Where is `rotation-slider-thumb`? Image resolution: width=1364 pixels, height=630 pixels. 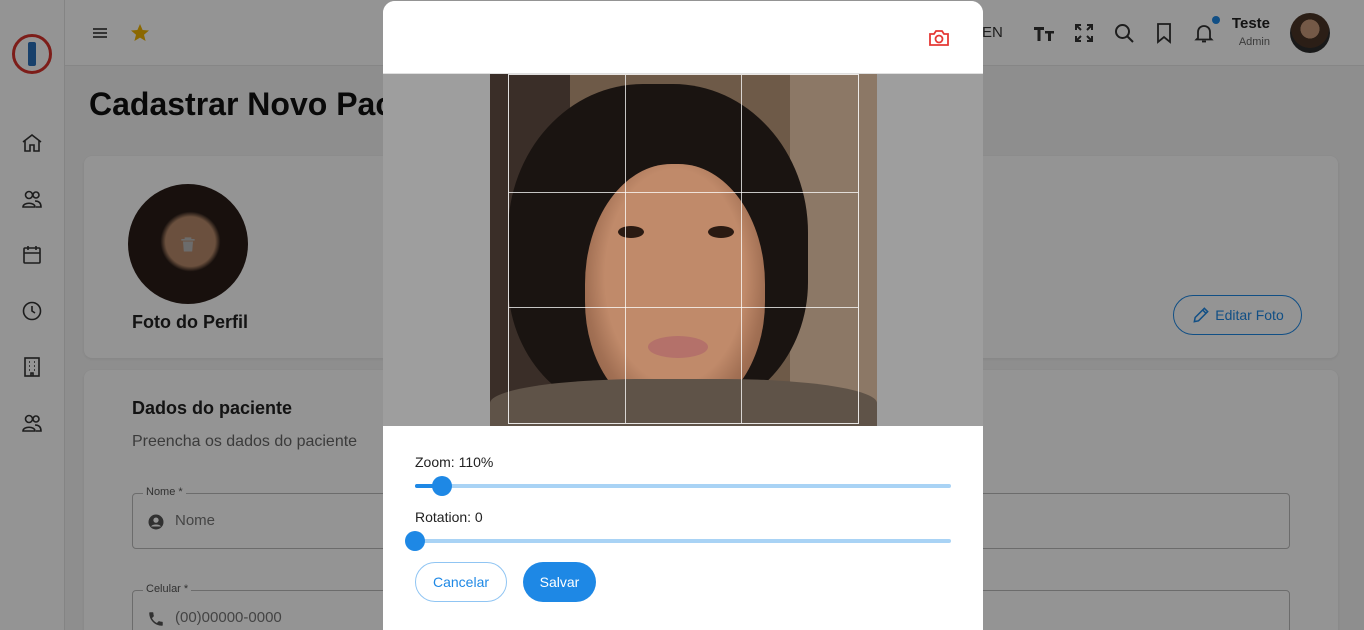
rotation-slider-thumb is located at coordinates (415, 541).